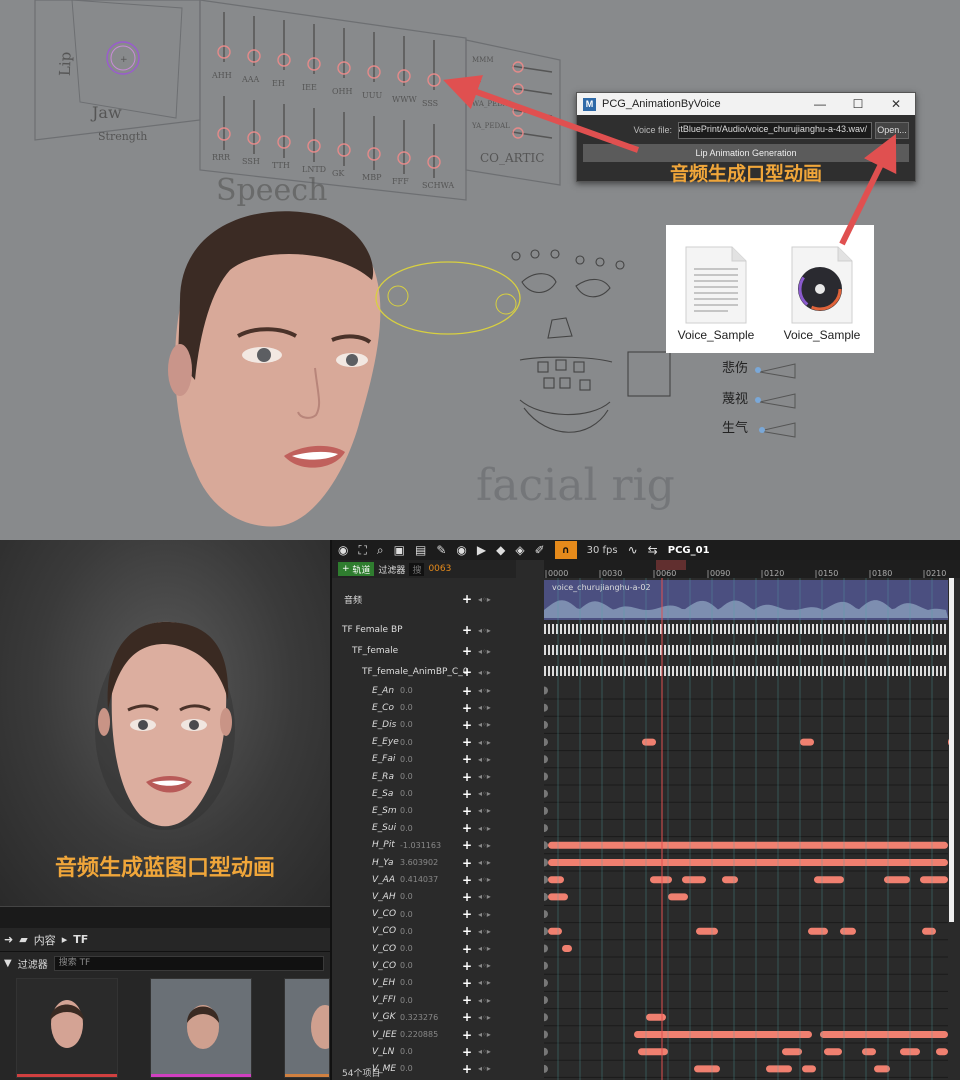 Image resolution: width=960 pixels, height=1080 pixels. What do you see at coordinates (362, 550) in the screenshot?
I see `capture-icon: ⛶` at bounding box center [362, 550].